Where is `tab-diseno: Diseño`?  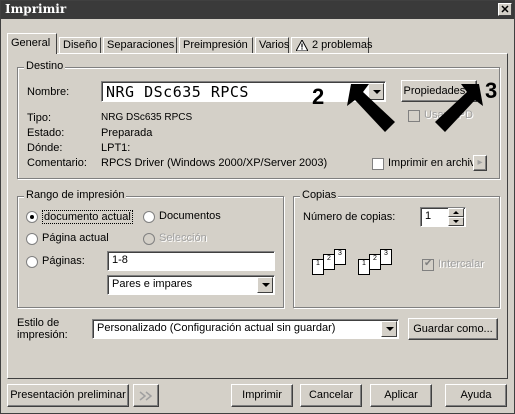
tab-diseno: Diseño is located at coordinates (80, 45).